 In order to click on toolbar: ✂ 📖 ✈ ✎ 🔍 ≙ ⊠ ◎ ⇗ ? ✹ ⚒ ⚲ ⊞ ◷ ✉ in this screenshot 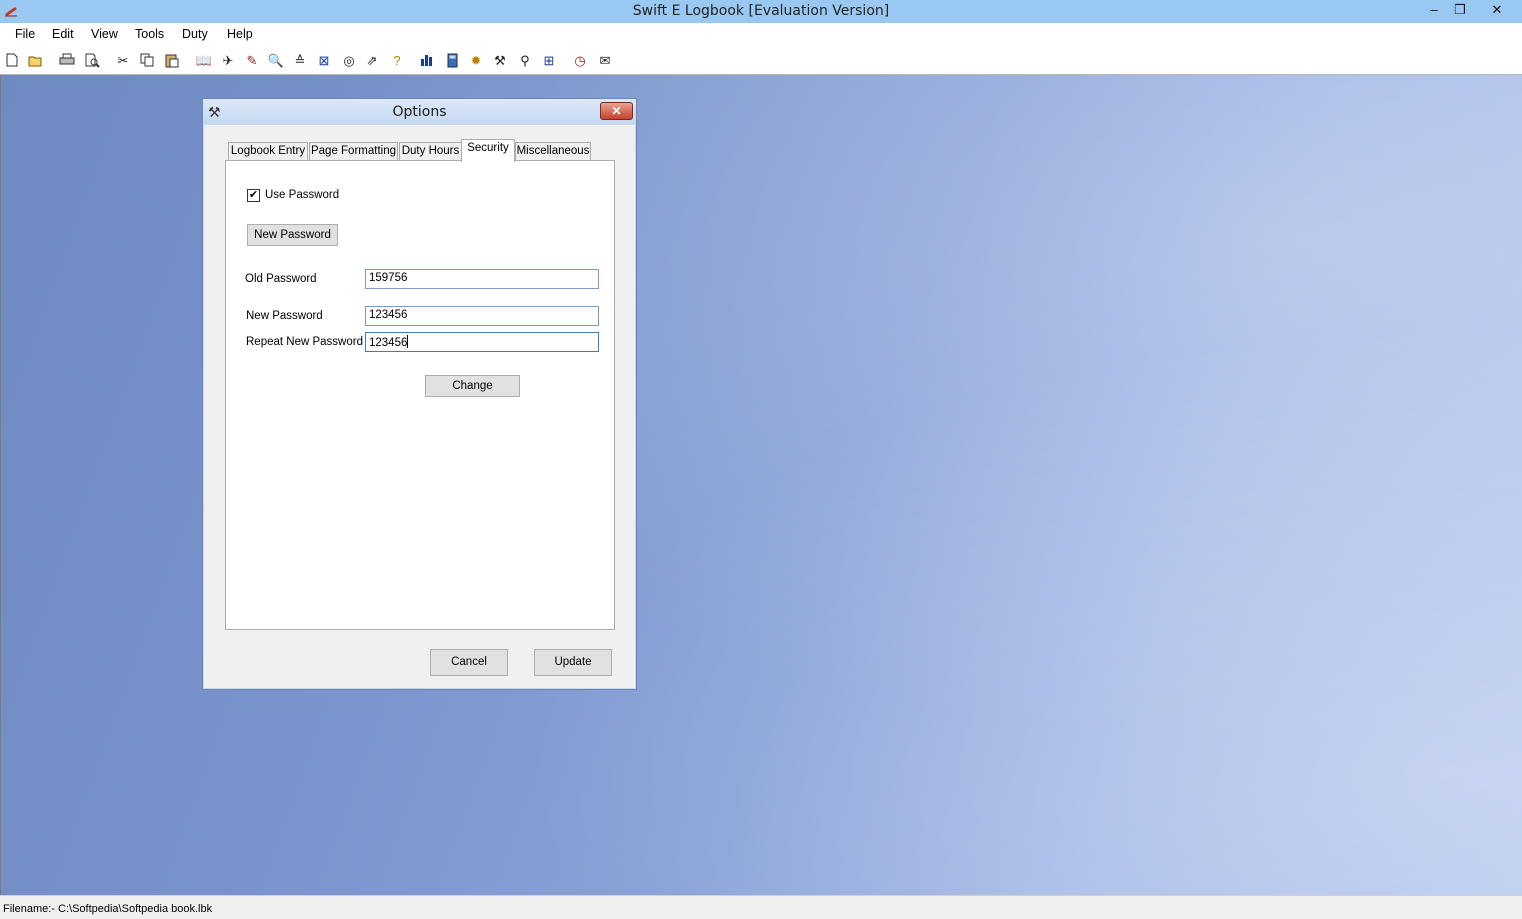, I will do `click(761, 60)`.